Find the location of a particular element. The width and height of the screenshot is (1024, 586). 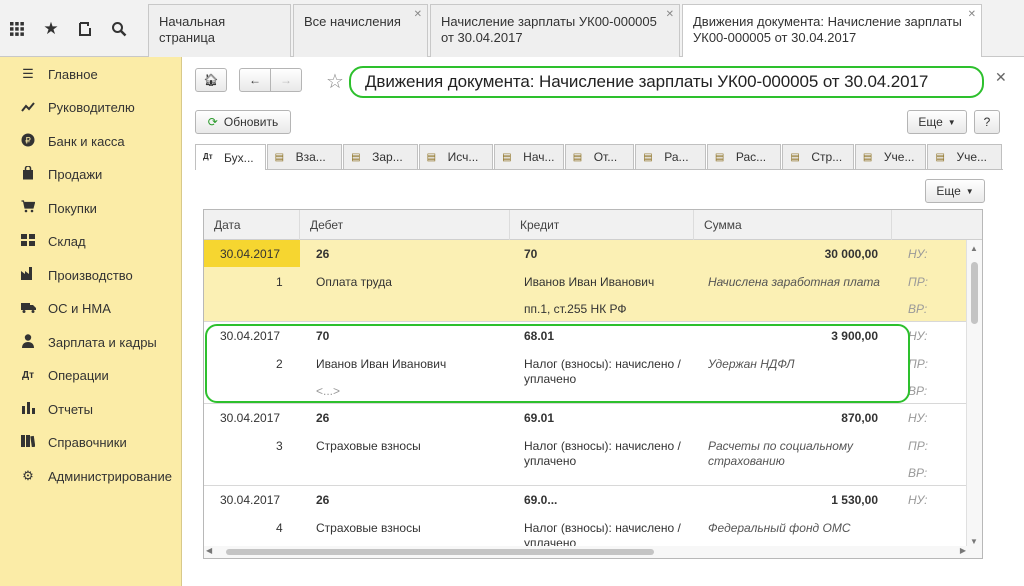

favorite-star-icon: ☆ is located at coordinates (335, 81).